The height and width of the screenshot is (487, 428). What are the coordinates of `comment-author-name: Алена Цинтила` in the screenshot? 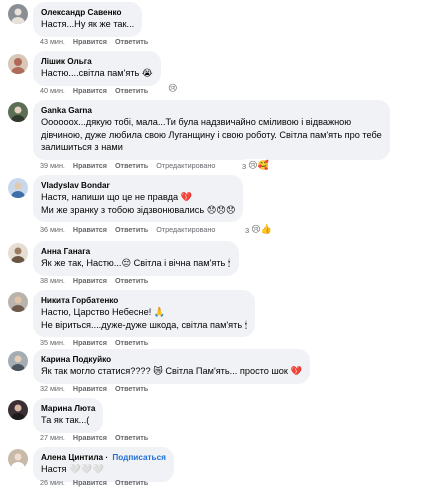 It's located at (72, 457).